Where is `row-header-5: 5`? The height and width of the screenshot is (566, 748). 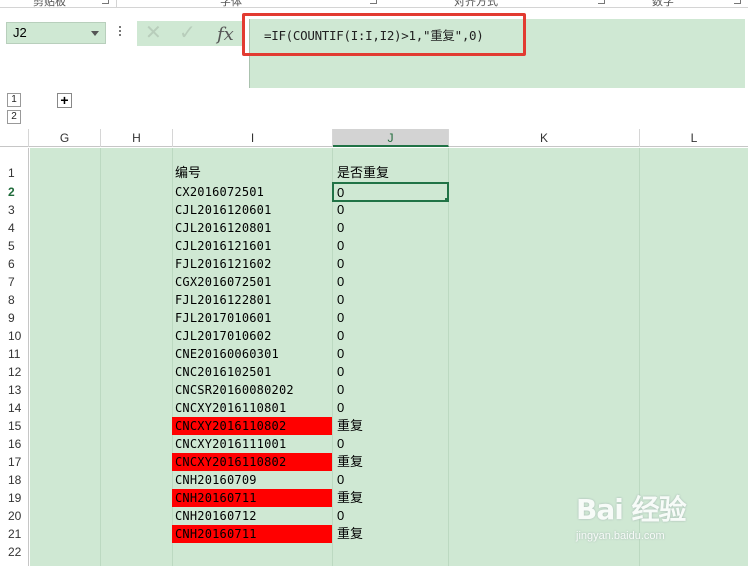
row-header-5: 5 is located at coordinates (14, 246).